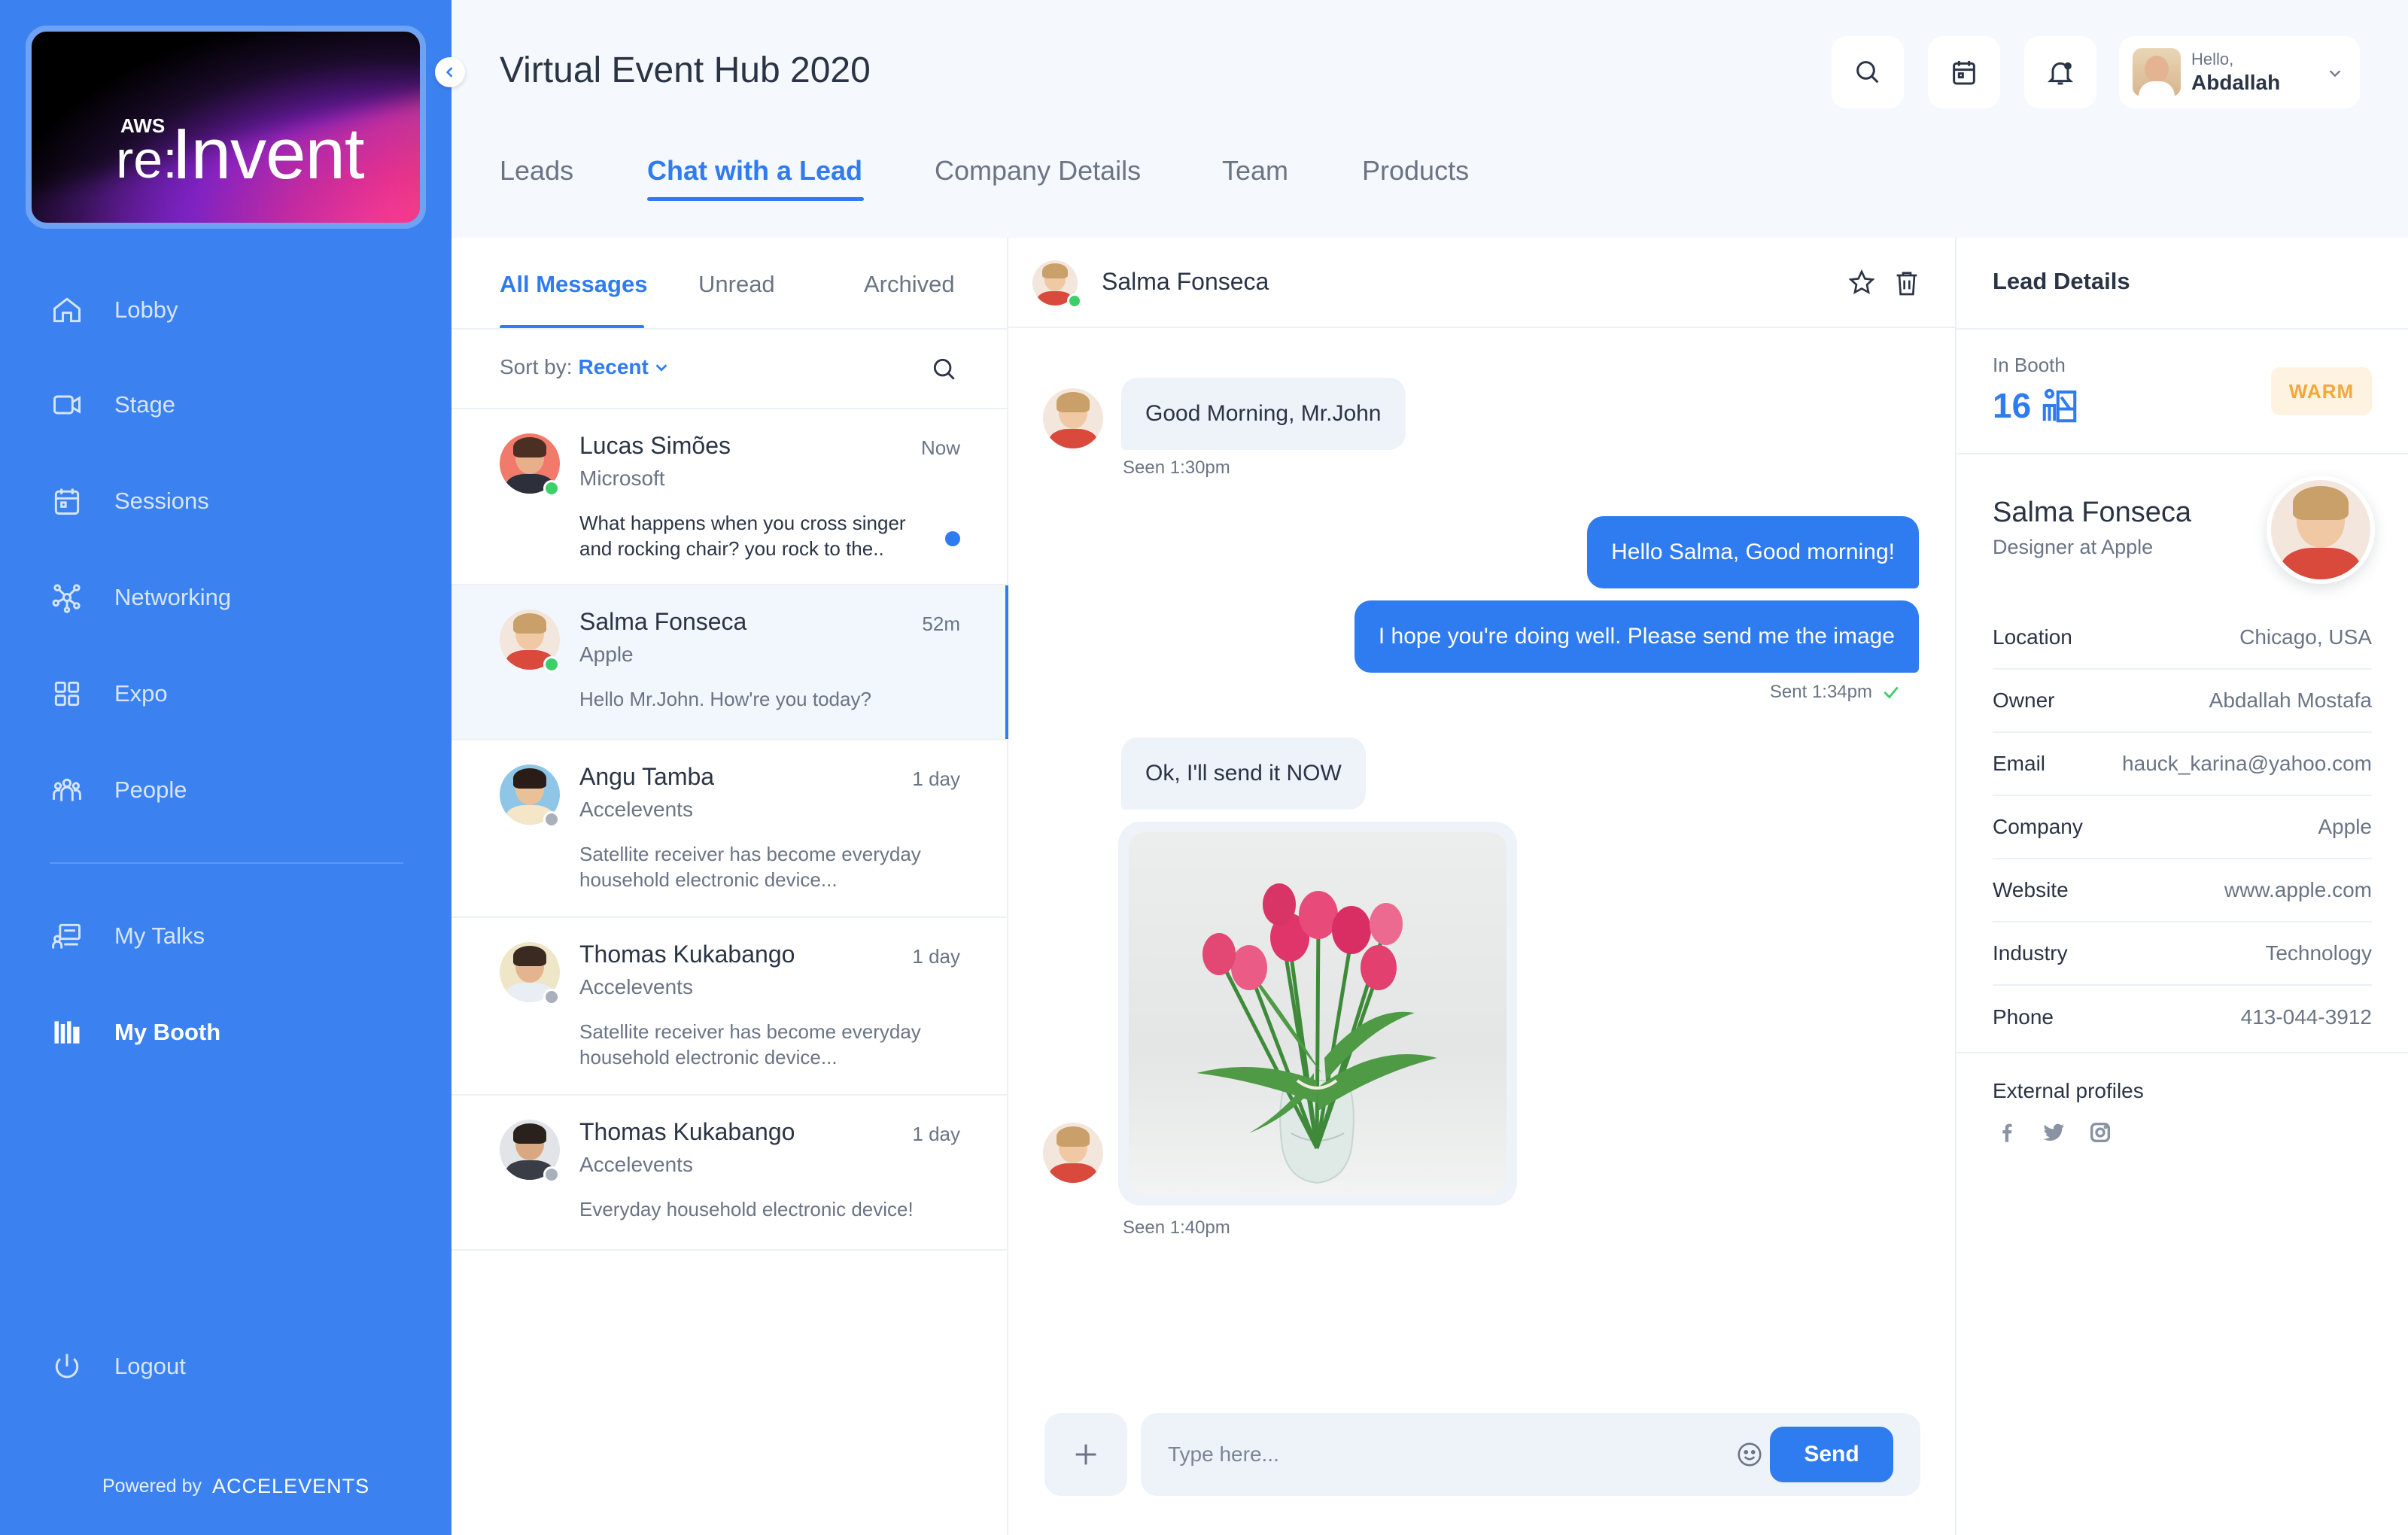 The width and height of the screenshot is (2408, 1535). I want to click on field-value: Chicago, USA, so click(2305, 637).